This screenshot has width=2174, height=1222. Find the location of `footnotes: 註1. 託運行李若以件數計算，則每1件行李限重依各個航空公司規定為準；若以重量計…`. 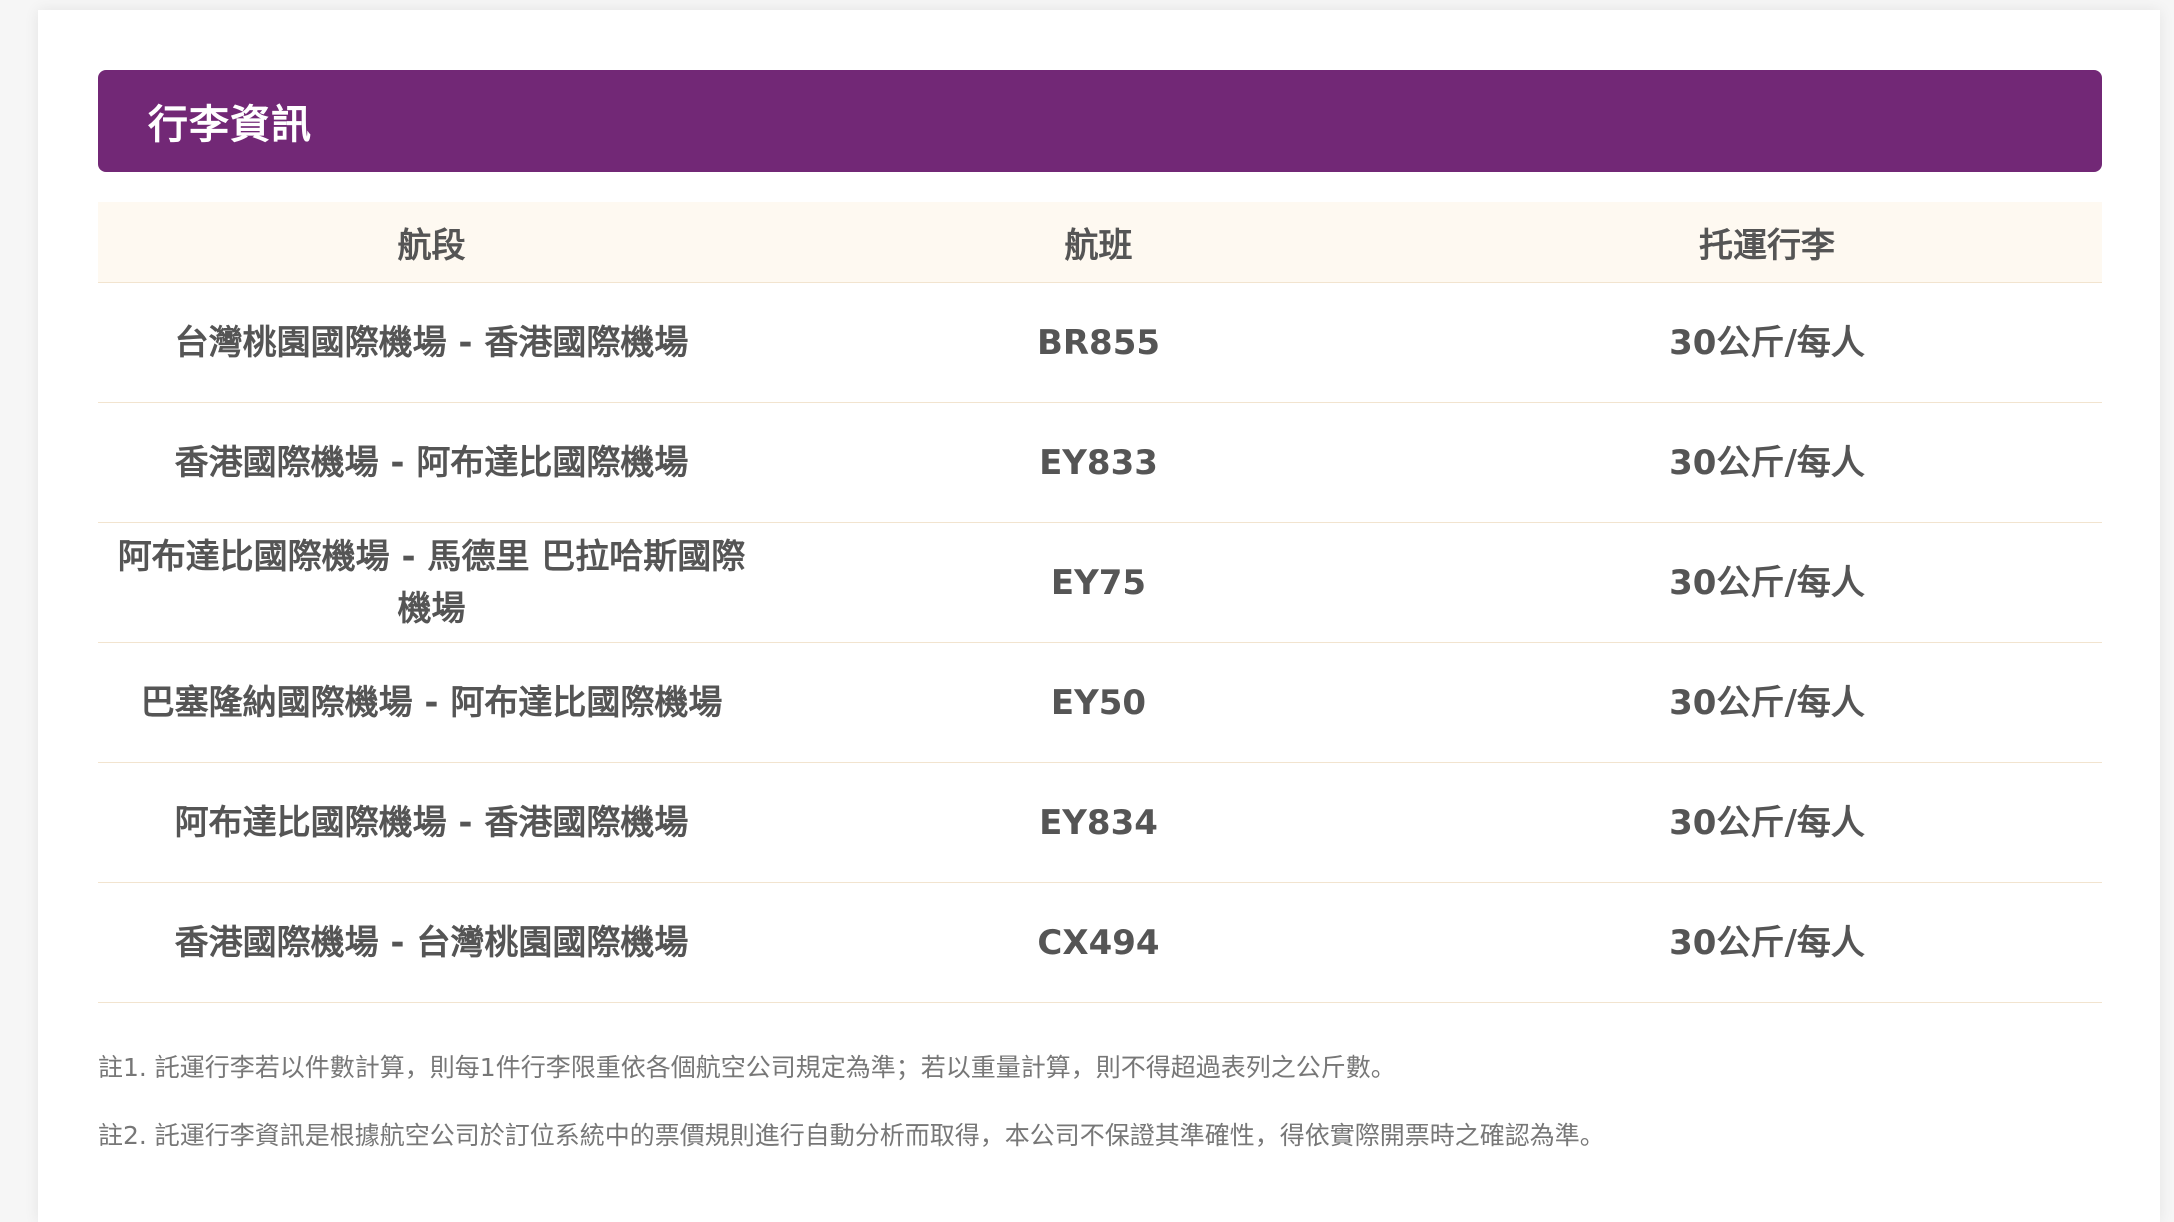

footnotes: 註1. 託運行李若以件數計算，則每1件行李限重依各個航空公司規定為準；若以重量計… is located at coordinates (1100, 1118).